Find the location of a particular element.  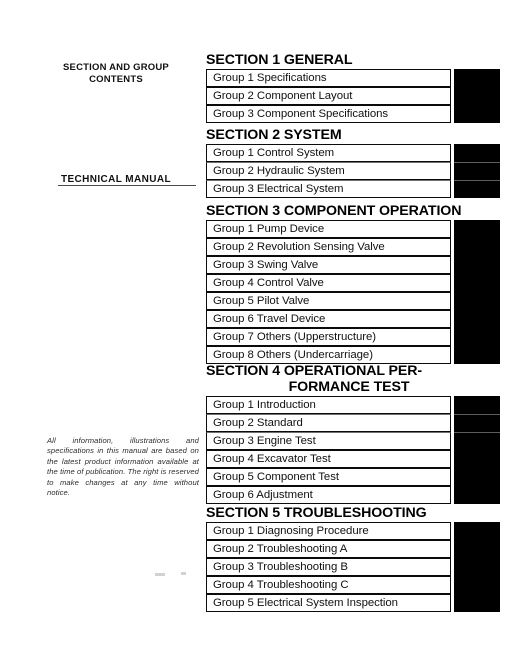

section-heading: SECTION 4 OPERATIONAL PER- FORMANCE TEST is located at coordinates (358, 379).